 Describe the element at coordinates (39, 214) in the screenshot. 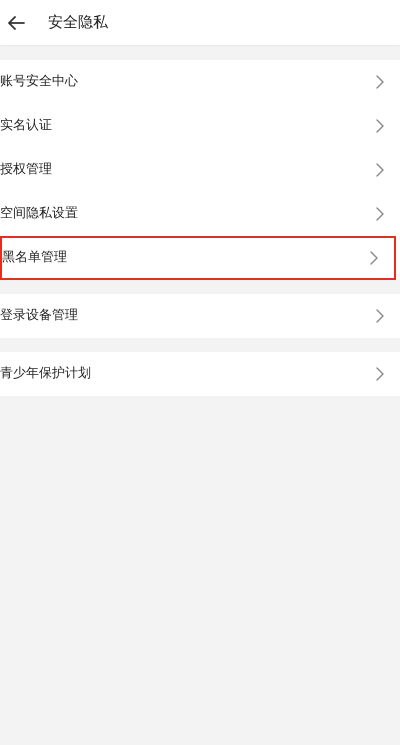

I see `item-label: 空间隐私设置` at that location.